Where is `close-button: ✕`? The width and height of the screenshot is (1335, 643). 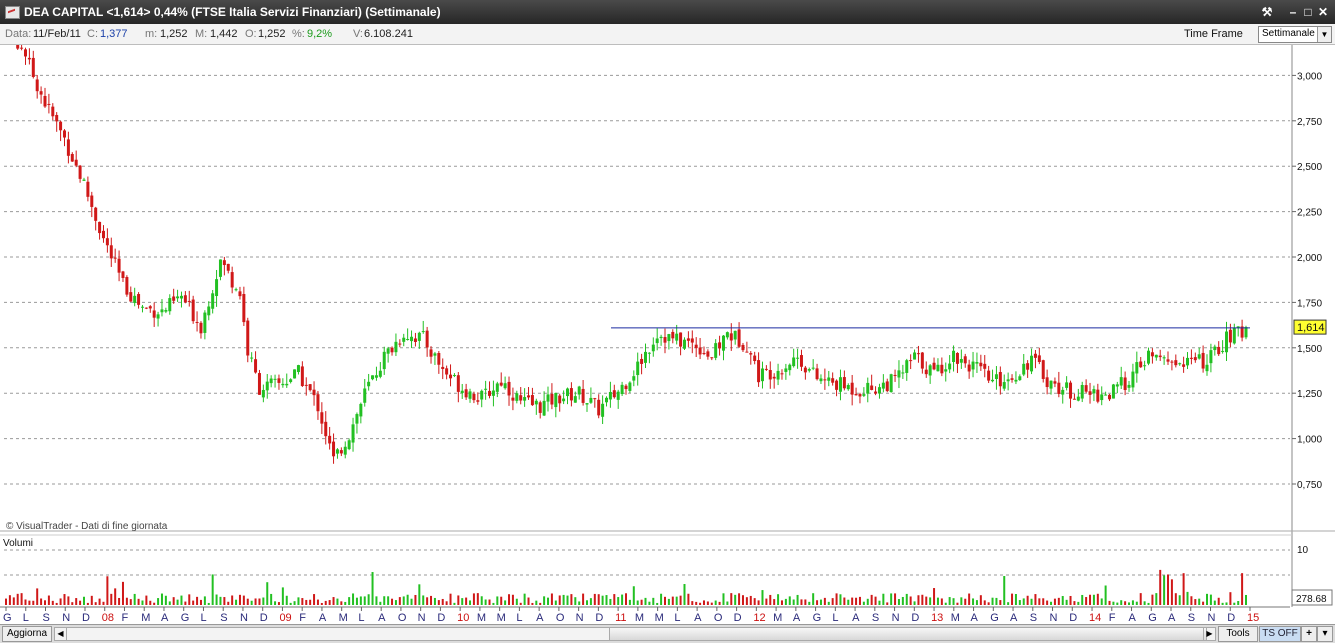
close-button: ✕ is located at coordinates (1323, 12).